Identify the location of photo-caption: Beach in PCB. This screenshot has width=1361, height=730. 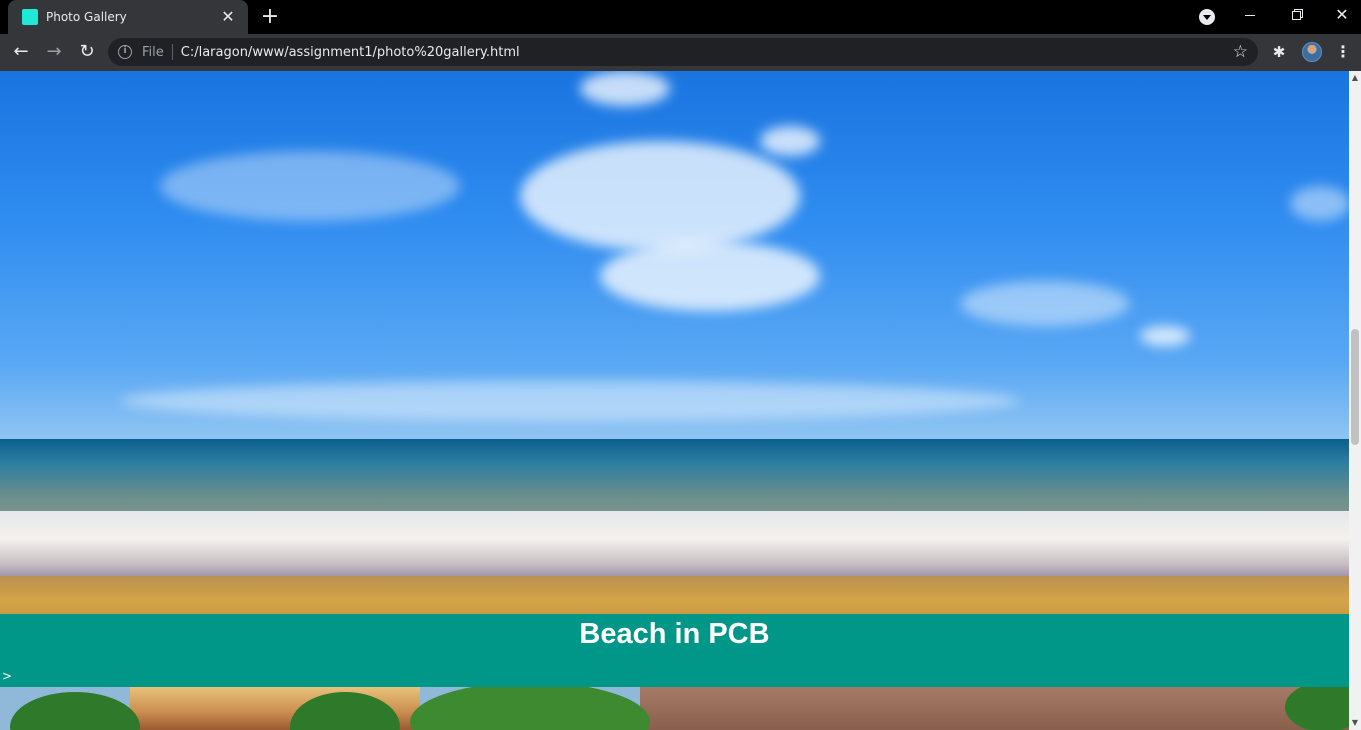
(674, 634).